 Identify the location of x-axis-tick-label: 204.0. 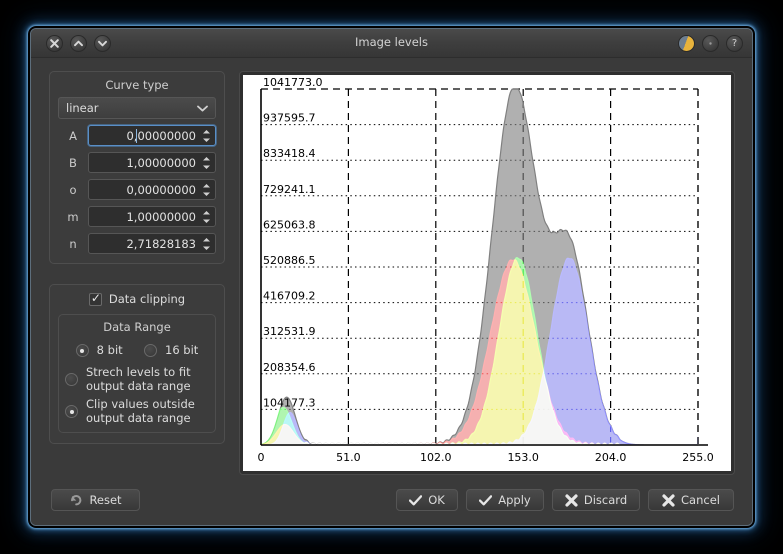
(611, 457).